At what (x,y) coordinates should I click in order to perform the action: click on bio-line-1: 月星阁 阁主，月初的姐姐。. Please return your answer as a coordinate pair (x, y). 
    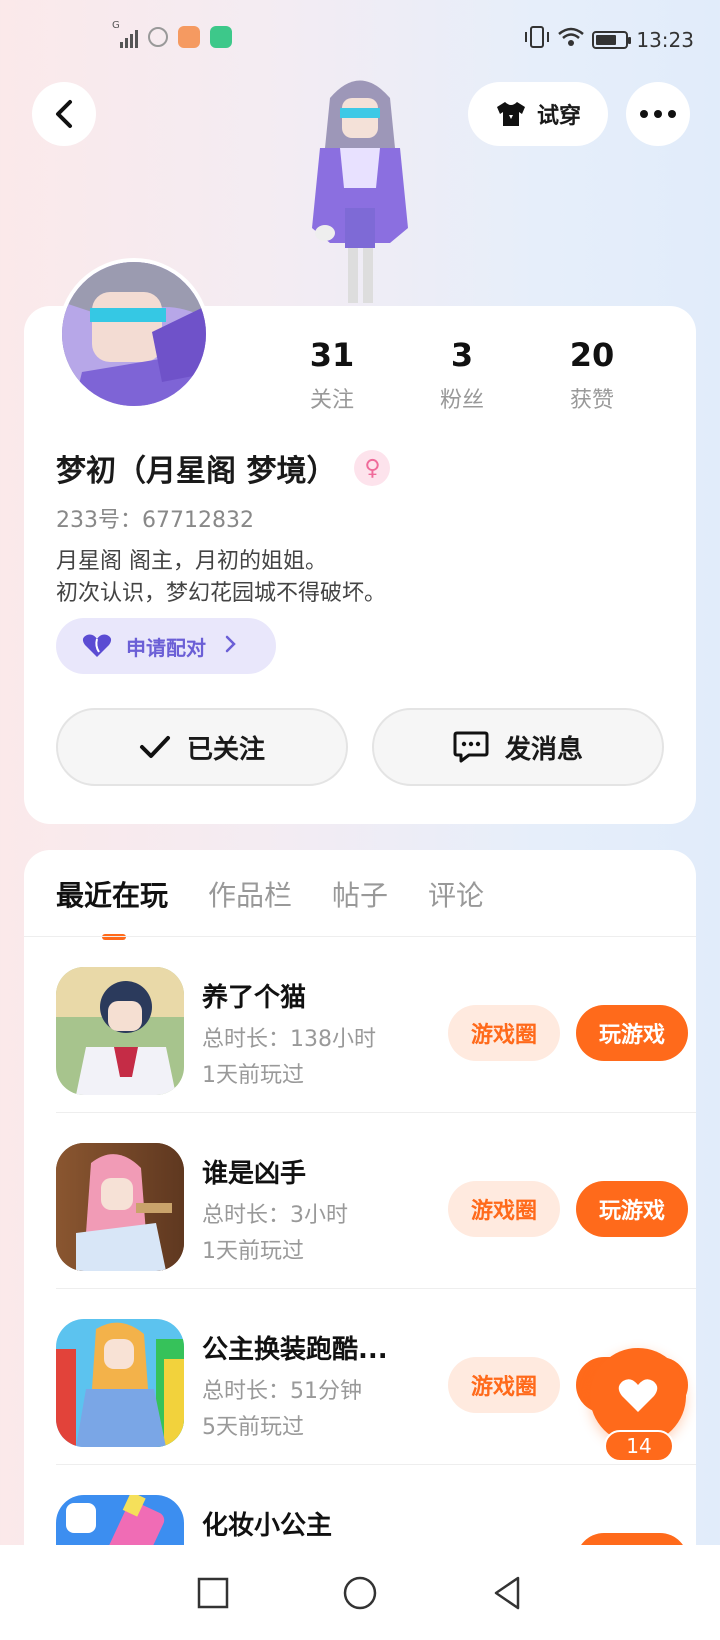
    Looking at the image, I should click on (191, 561).